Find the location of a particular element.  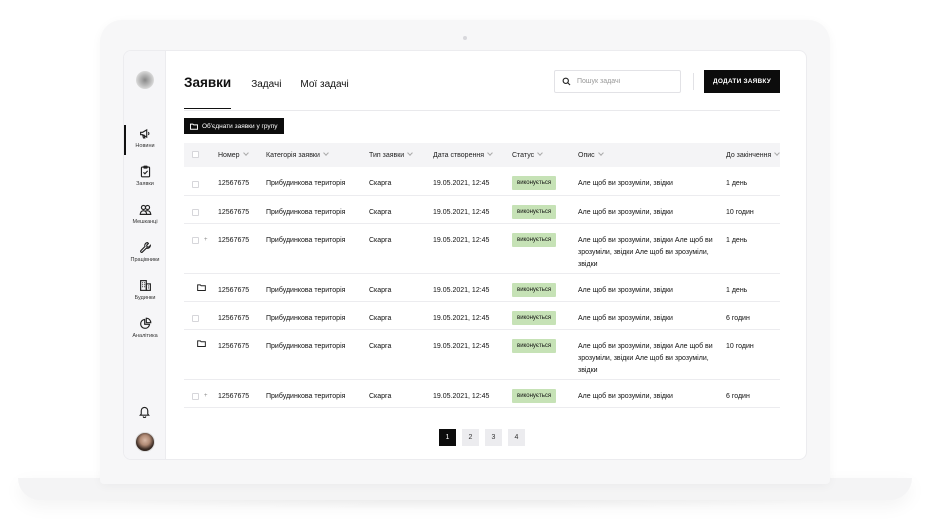

sidebar-item-analytics: Аналітика is located at coordinates (145, 333).